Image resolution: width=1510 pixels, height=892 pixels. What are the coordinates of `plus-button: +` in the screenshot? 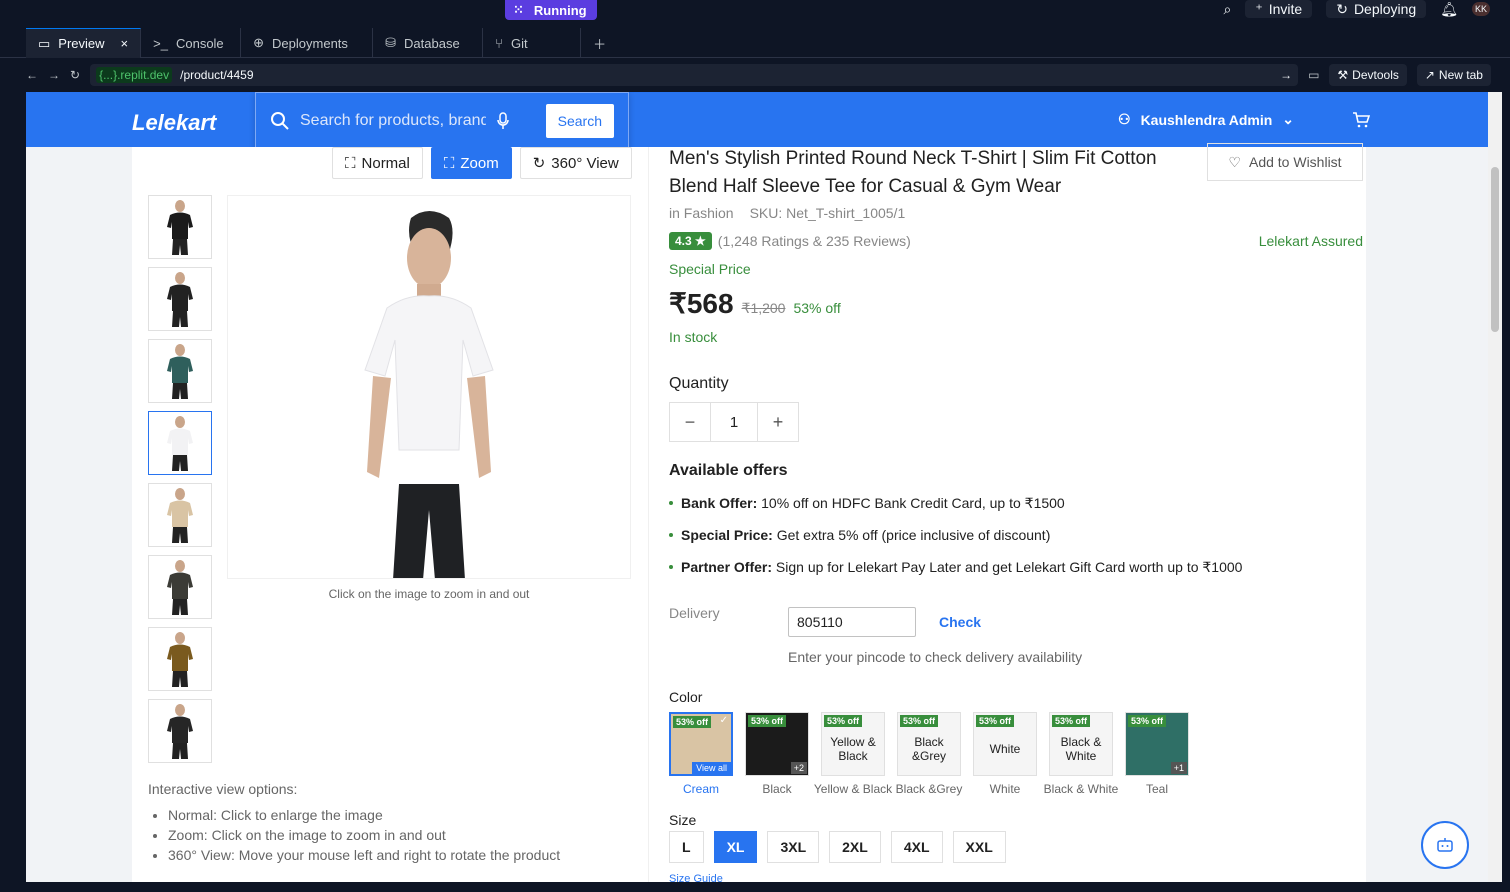 It's located at (778, 422).